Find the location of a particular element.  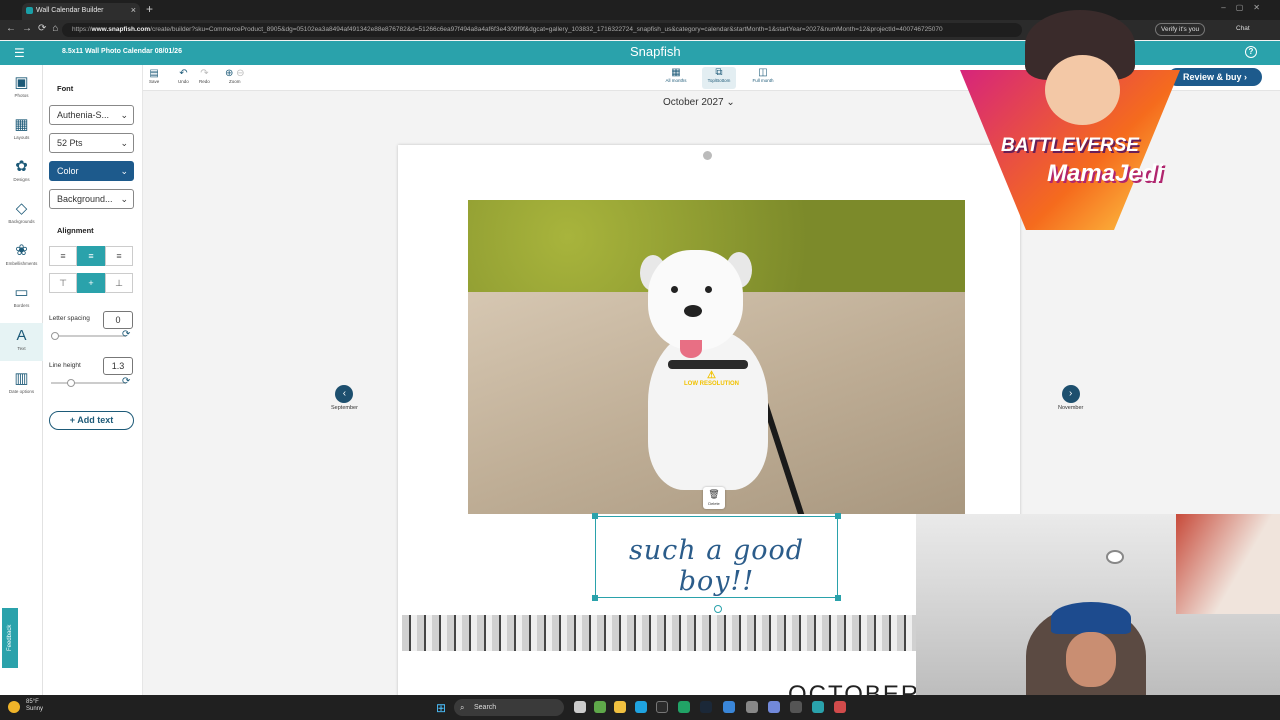

rotate-handle is located at coordinates (718, 609).